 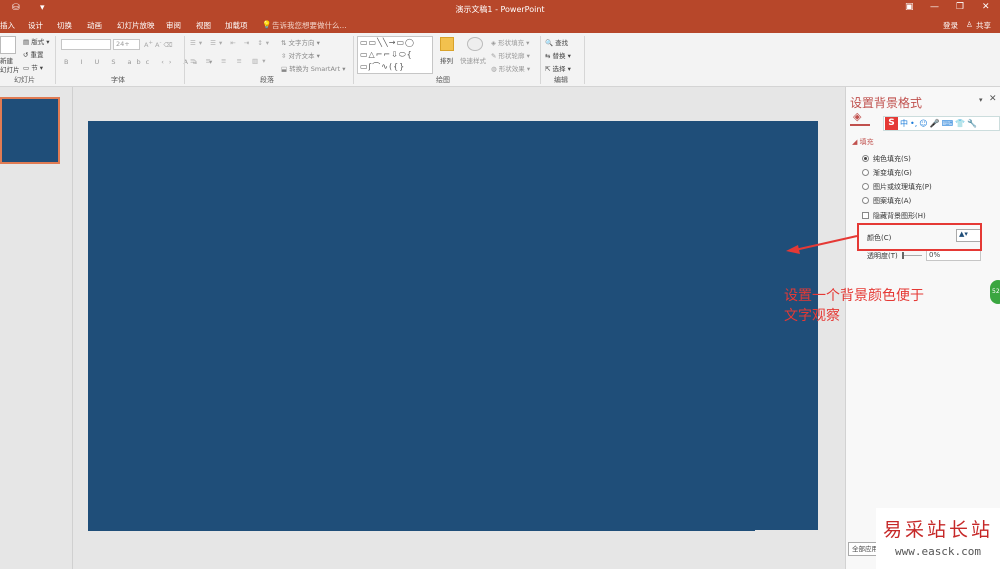 I want to click on watermark: 易采站长站 www.easck.com, so click(x=938, y=538).